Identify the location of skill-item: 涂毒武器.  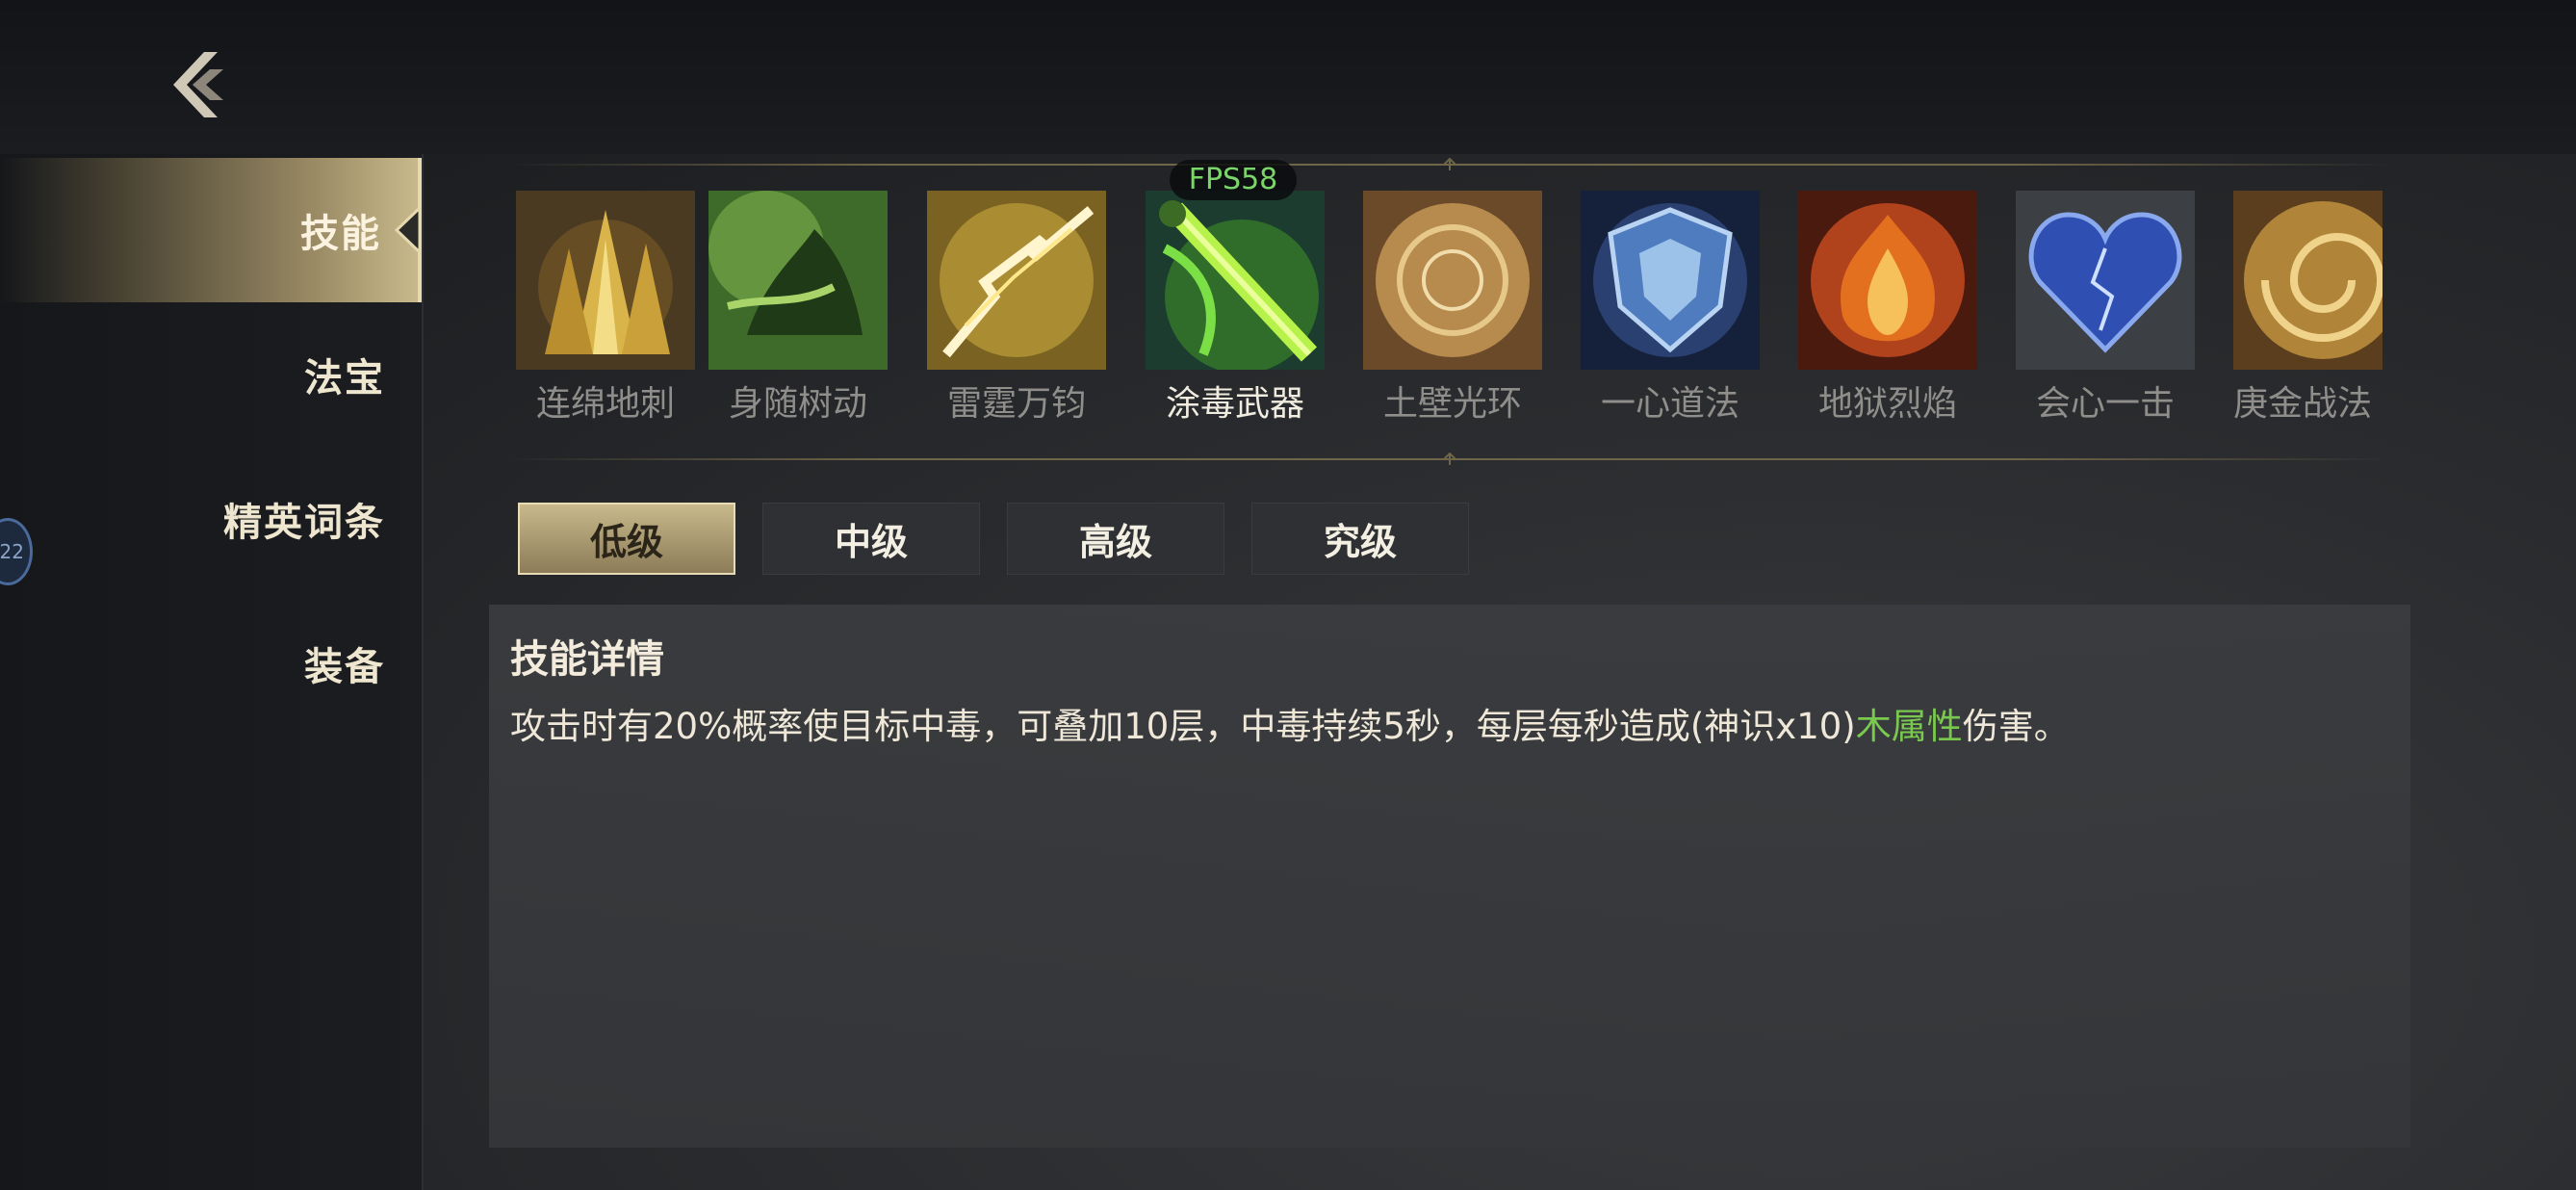
(1236, 309).